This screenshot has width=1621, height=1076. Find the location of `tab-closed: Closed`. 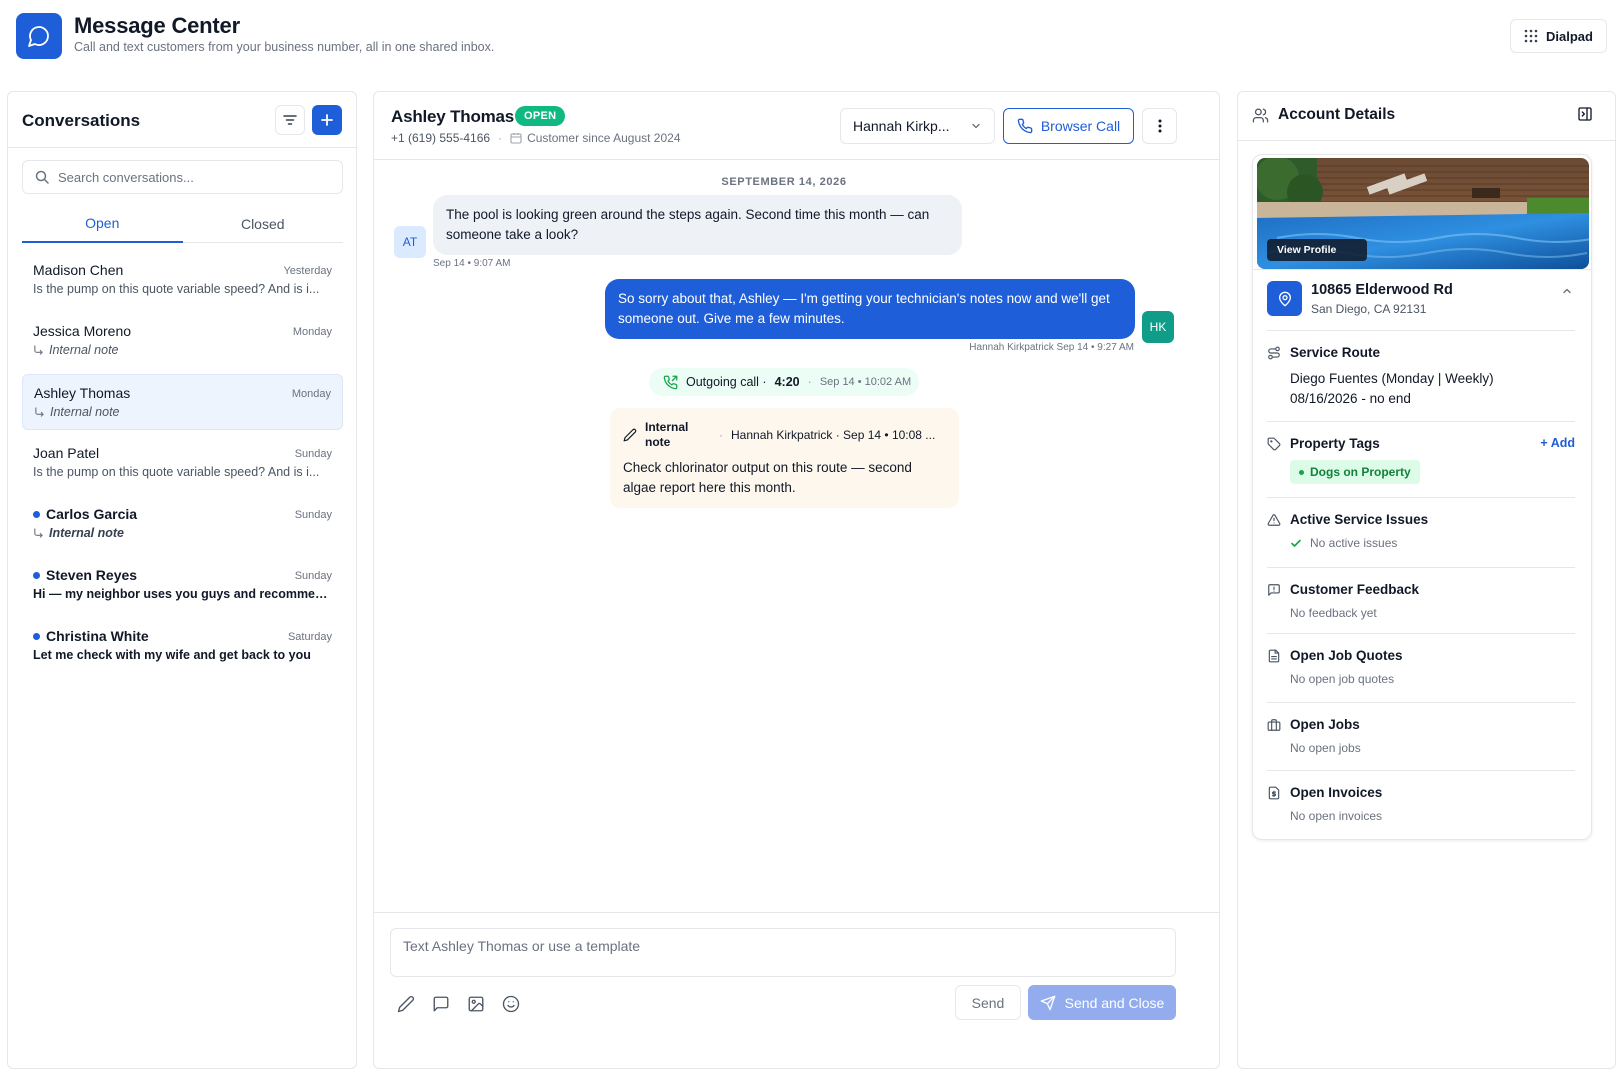

tab-closed: Closed is located at coordinates (263, 223).